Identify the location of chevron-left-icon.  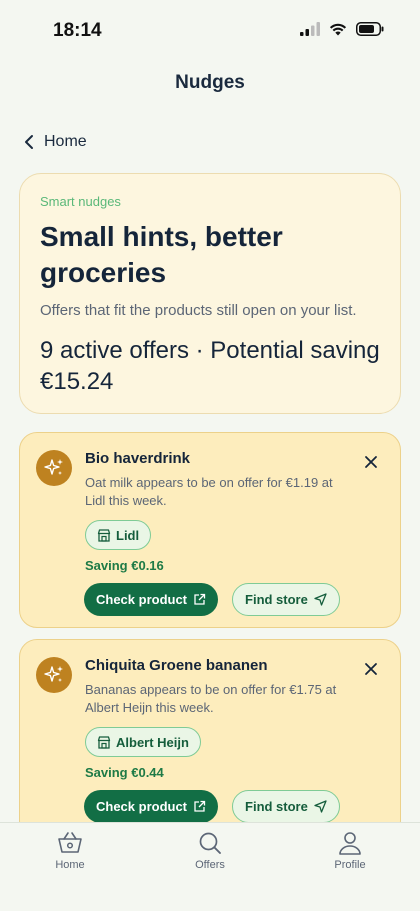
(29, 142).